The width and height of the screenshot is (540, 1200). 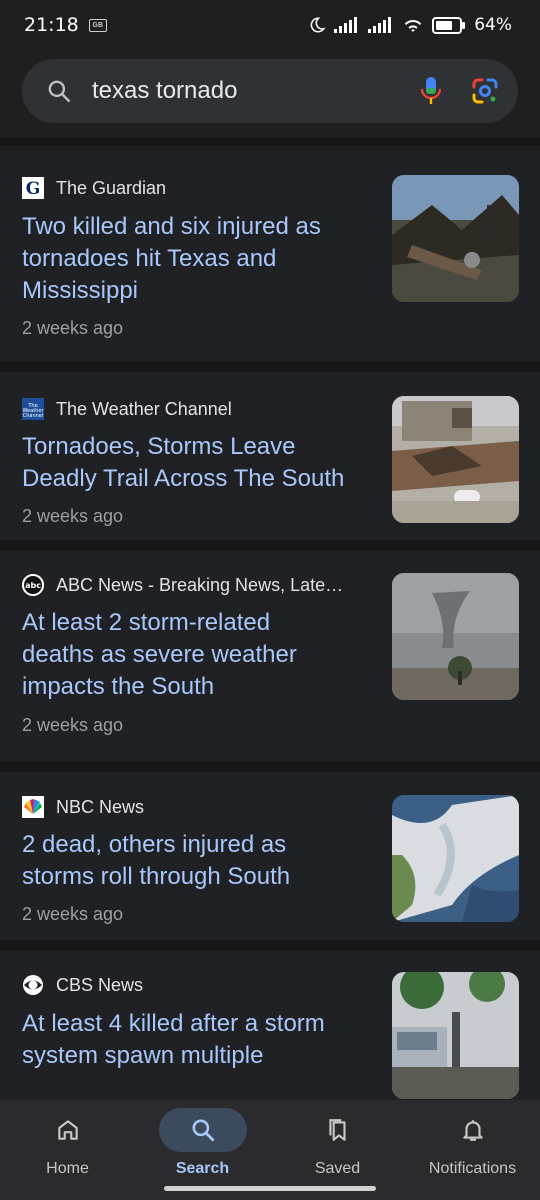 I want to click on battery-icon, so click(x=449, y=25).